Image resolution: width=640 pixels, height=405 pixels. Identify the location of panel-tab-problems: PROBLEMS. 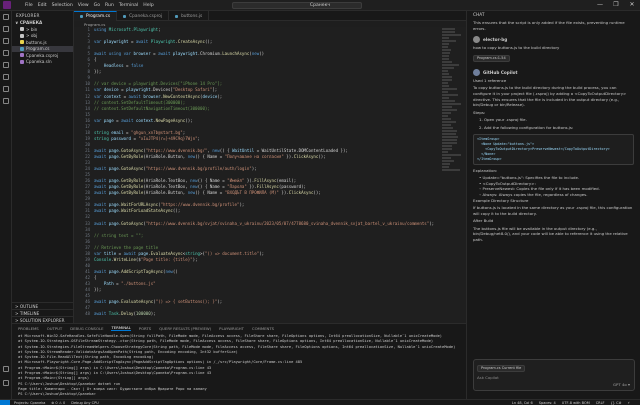
(28, 328).